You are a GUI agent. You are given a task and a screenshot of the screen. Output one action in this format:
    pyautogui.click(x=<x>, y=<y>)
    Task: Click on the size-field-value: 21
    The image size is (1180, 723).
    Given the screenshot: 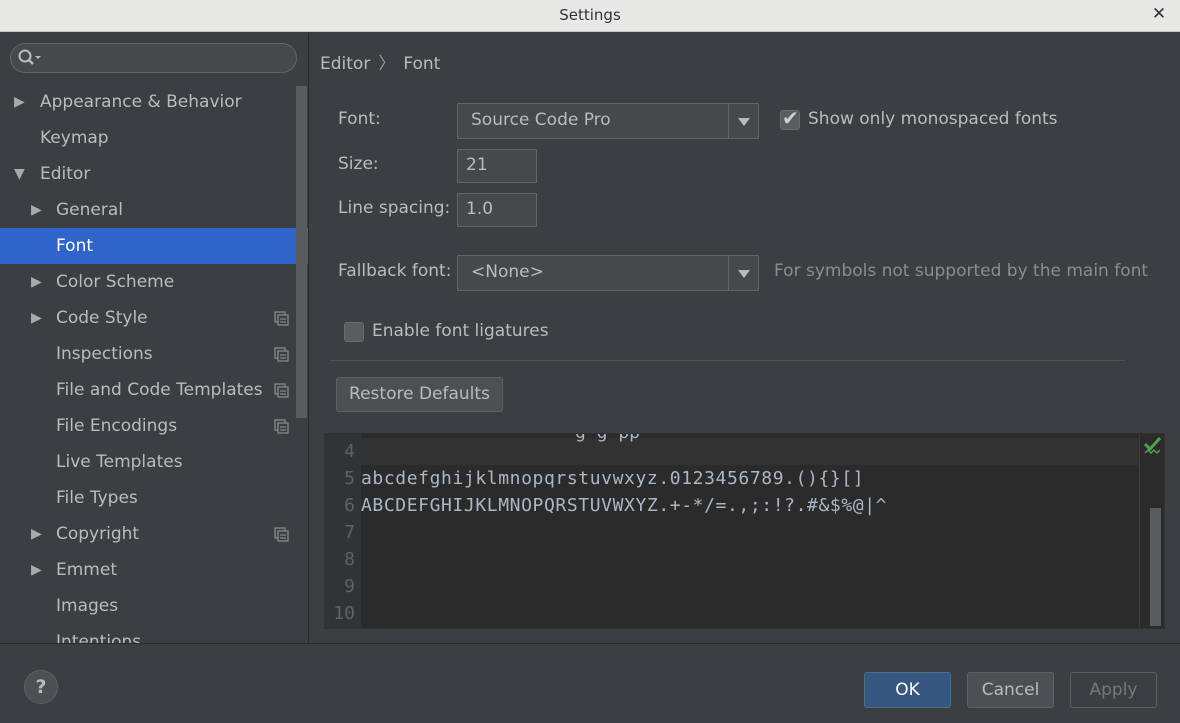 What is the action you would take?
    pyautogui.click(x=477, y=165)
    